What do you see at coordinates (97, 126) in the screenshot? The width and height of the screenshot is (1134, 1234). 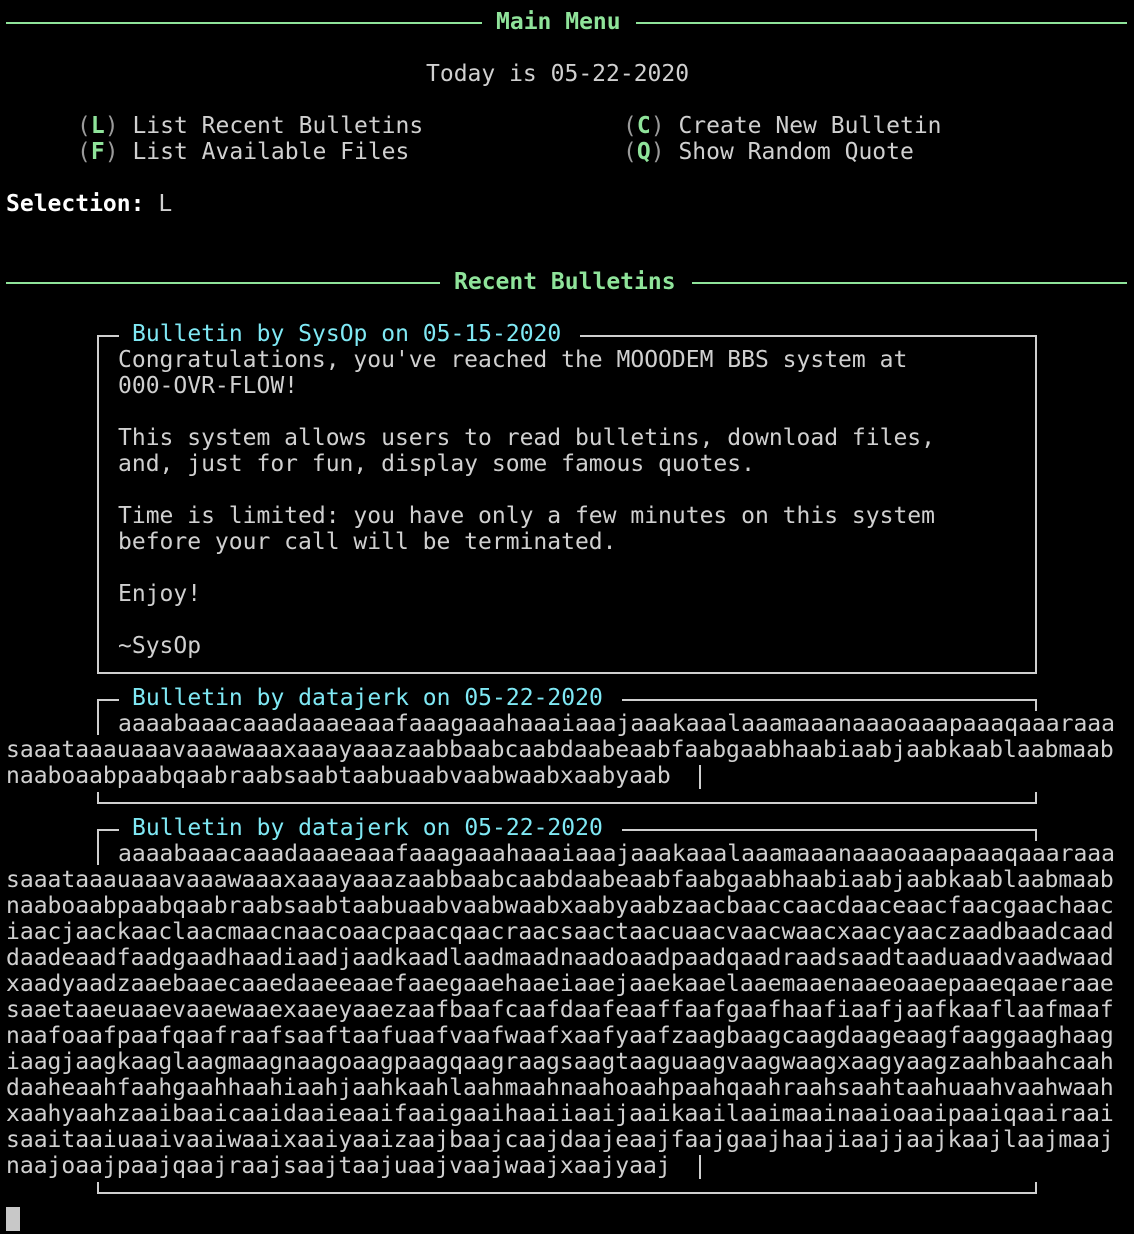 I see `menu-key-l: L` at bounding box center [97, 126].